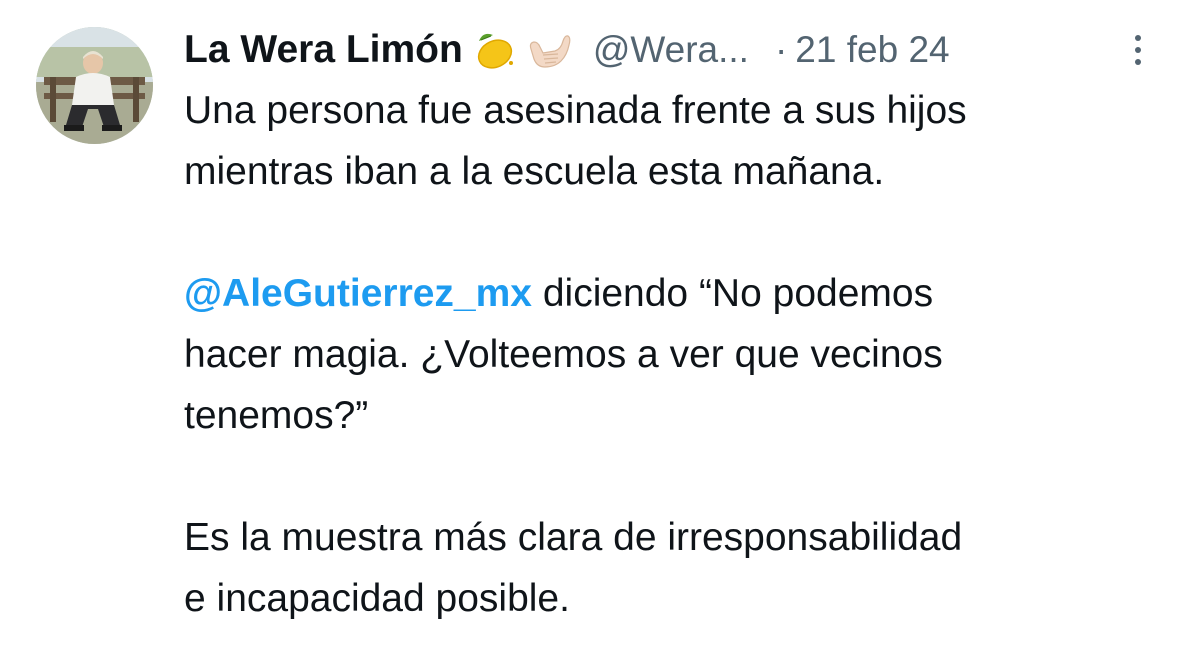  I want to click on text-line: tenemos?”, so click(276, 415).